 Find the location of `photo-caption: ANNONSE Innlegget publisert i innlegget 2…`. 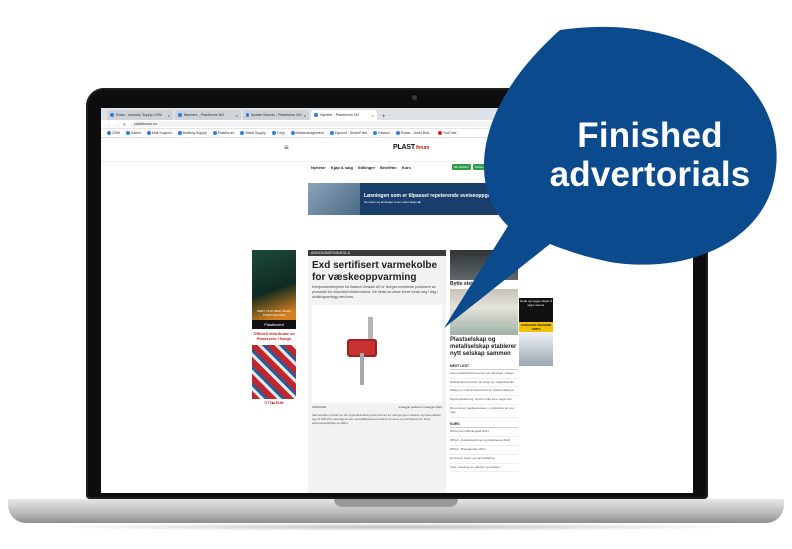

photo-caption: ANNONSE Innlegget publisert i innlegget 2… is located at coordinates (377, 406).